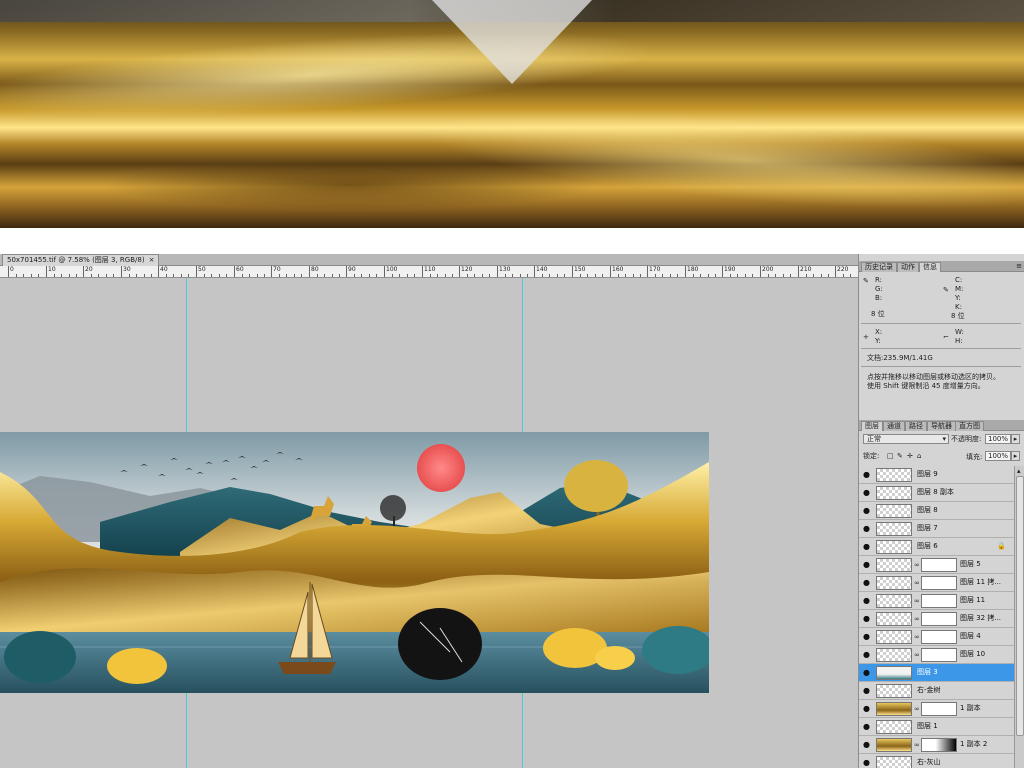  I want to click on tab-channels: 通道, so click(894, 426).